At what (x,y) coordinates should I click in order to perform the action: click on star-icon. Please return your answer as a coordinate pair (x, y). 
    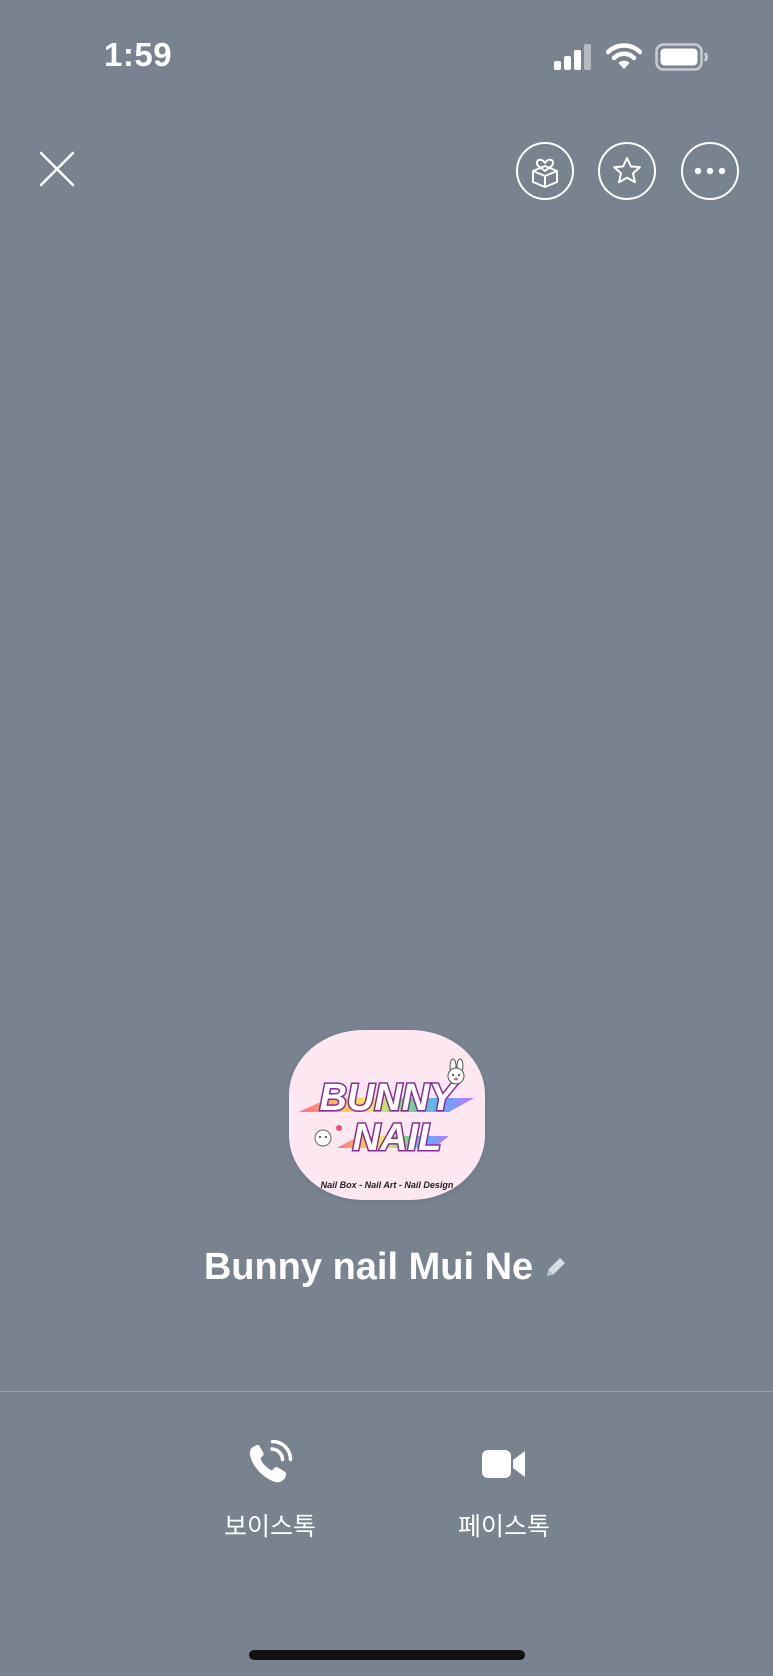
    Looking at the image, I should click on (627, 170).